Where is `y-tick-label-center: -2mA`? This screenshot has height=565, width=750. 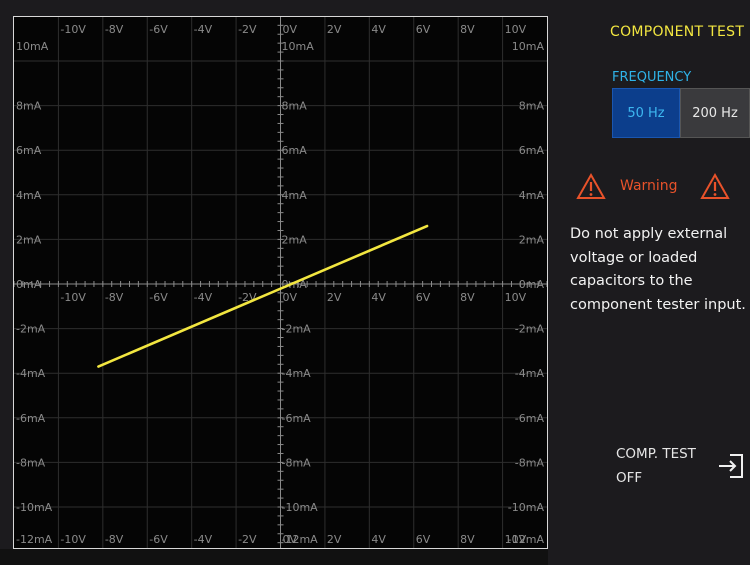
y-tick-label-center: -2mA is located at coordinates (297, 329).